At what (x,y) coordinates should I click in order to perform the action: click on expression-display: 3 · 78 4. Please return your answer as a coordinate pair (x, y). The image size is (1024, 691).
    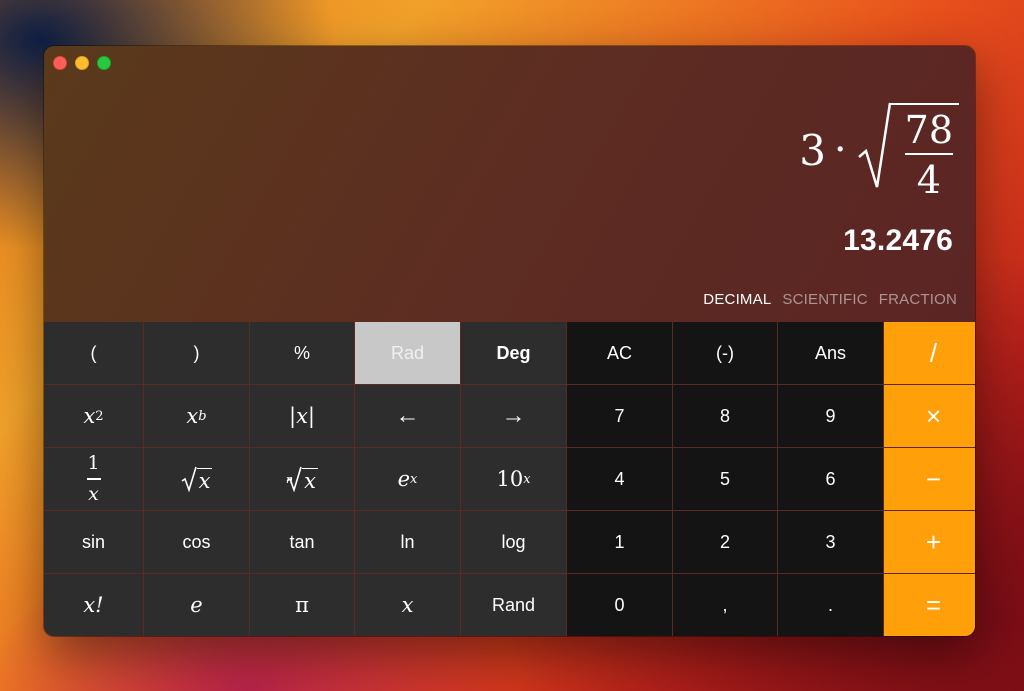
    Looking at the image, I should click on (879, 150).